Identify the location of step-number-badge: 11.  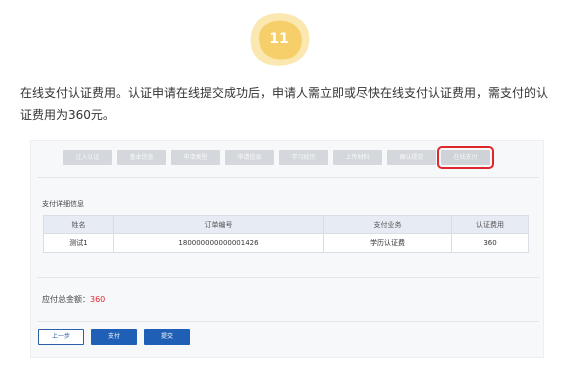
(279, 40).